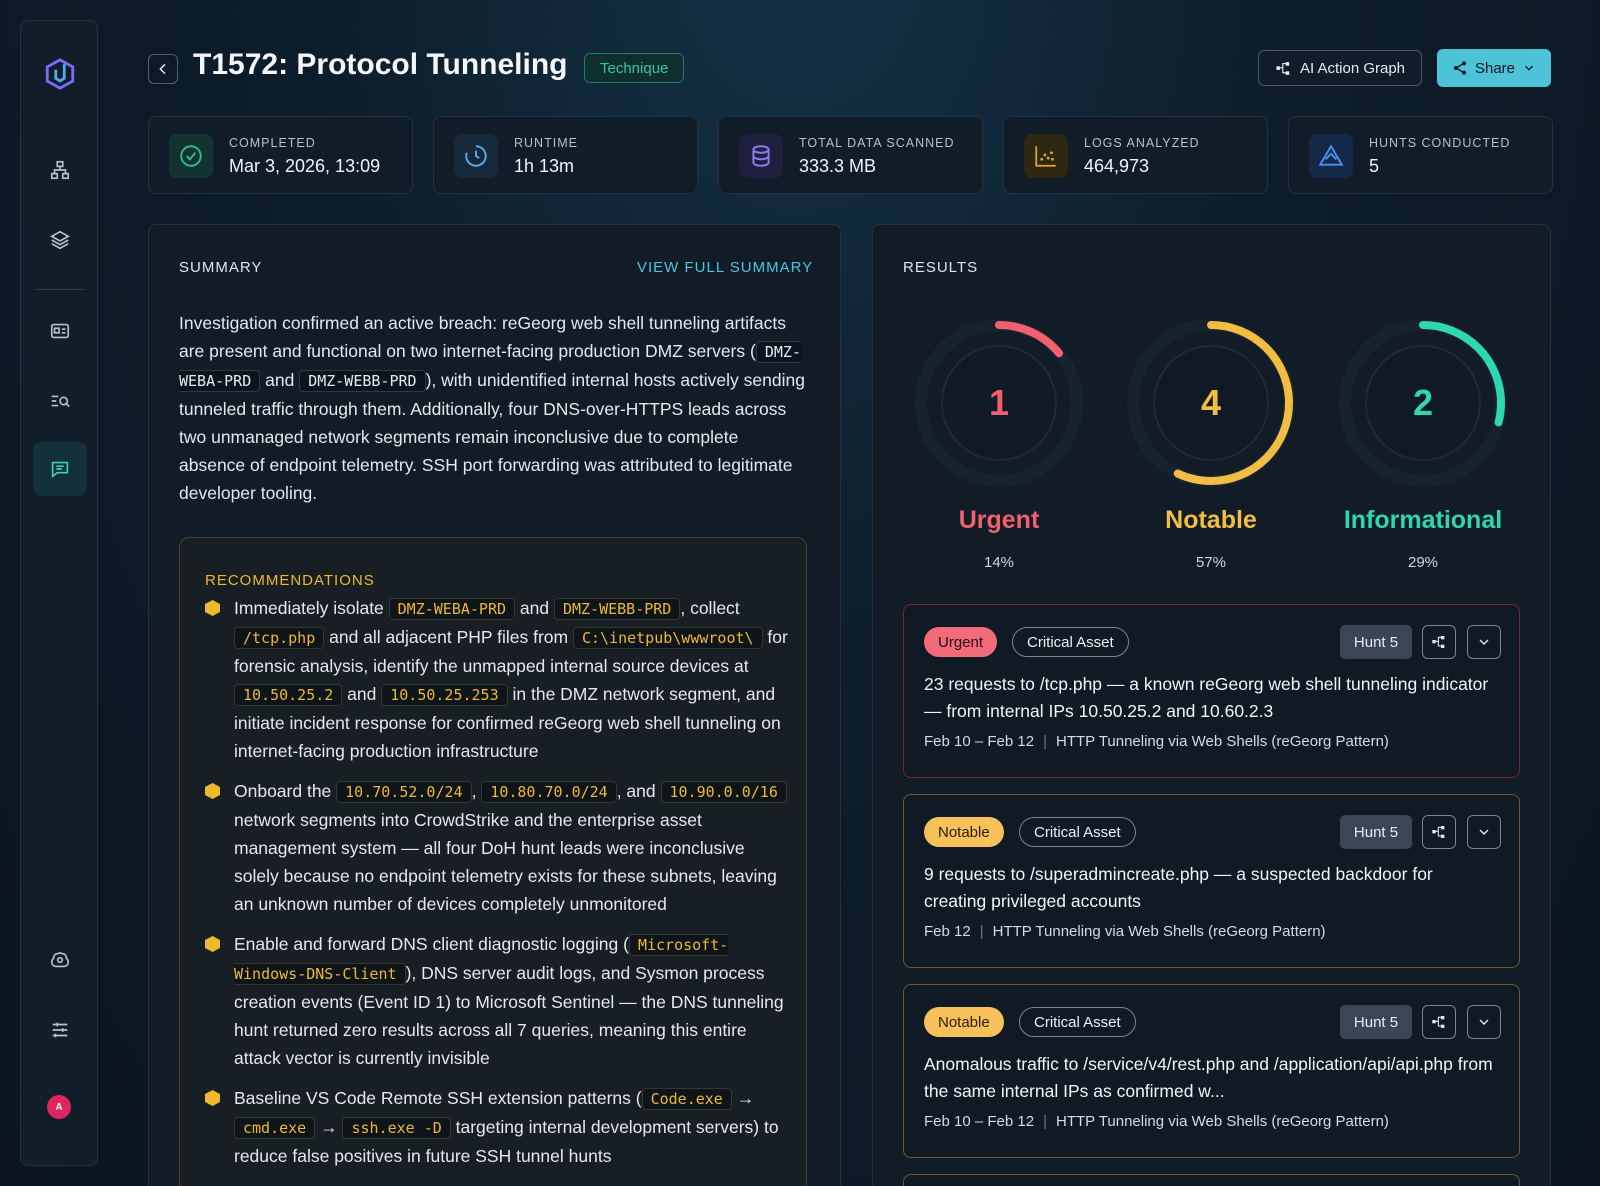 The image size is (1600, 1186). What do you see at coordinates (961, 642) in the screenshot?
I see `severity-badge: Urgent` at bounding box center [961, 642].